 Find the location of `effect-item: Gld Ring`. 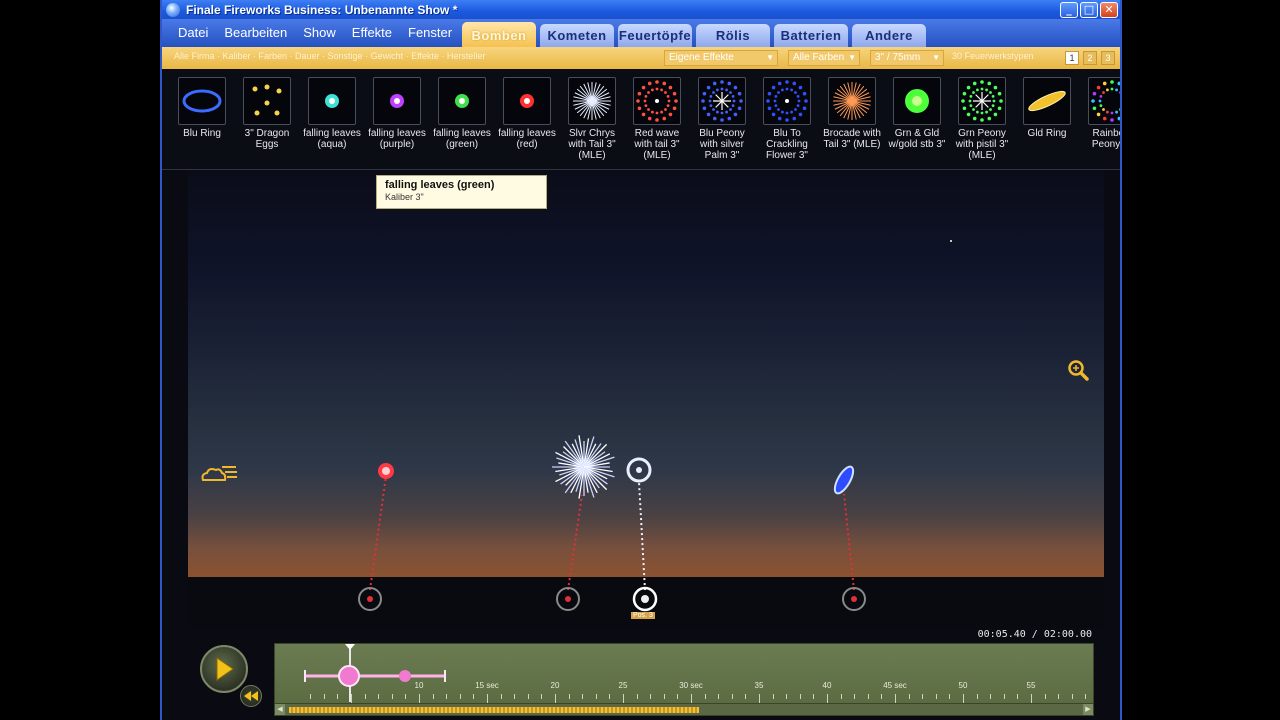

effect-item: Gld Ring is located at coordinates (1047, 108).